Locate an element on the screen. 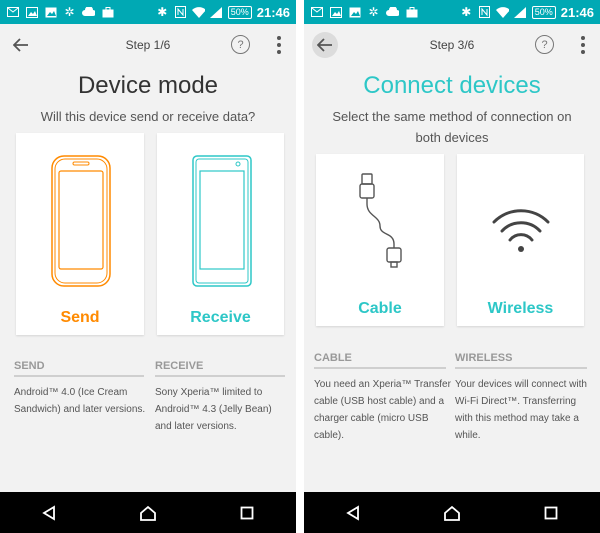  cable-info-divider is located at coordinates (380, 368).